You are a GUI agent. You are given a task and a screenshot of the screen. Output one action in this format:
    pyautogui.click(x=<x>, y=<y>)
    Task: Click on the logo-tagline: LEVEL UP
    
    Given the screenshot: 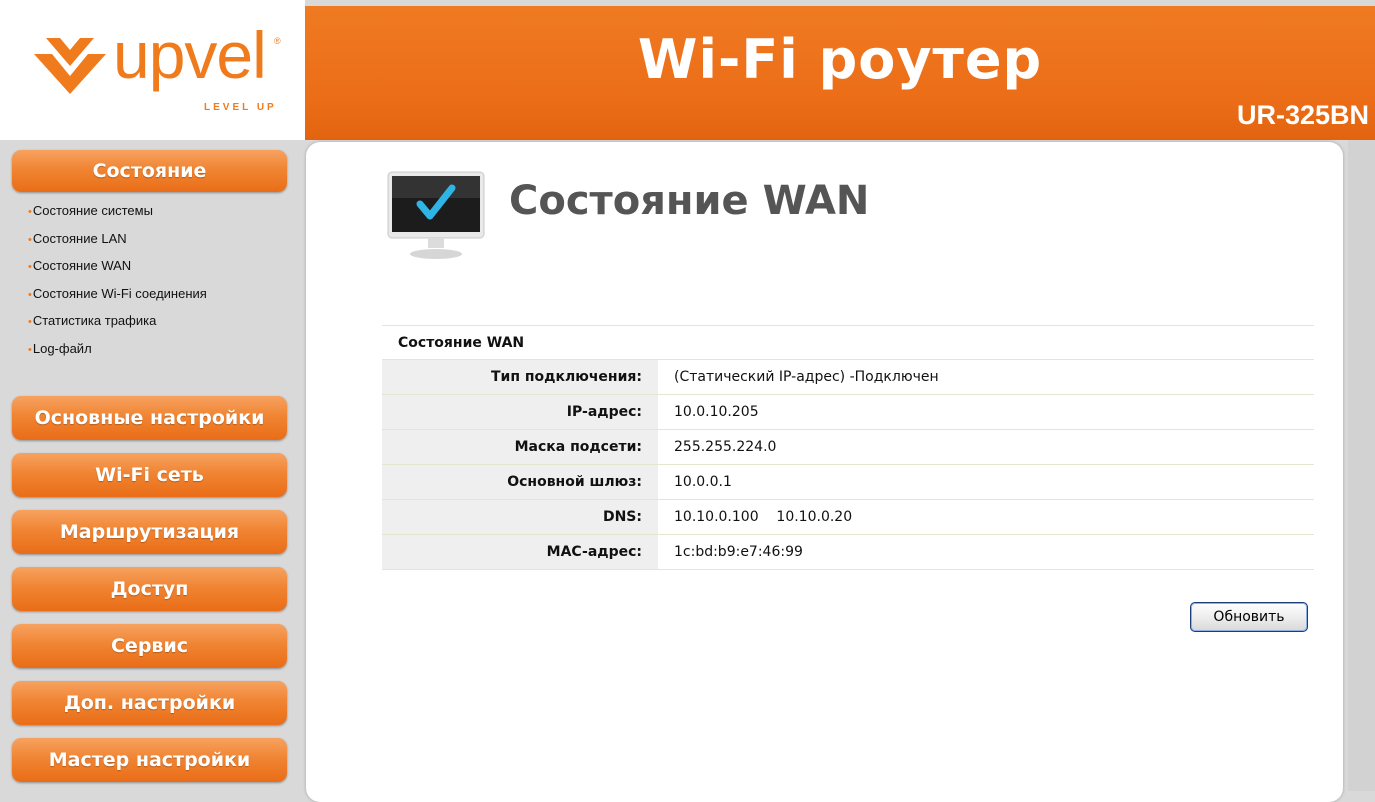 What is the action you would take?
    pyautogui.click(x=240, y=107)
    